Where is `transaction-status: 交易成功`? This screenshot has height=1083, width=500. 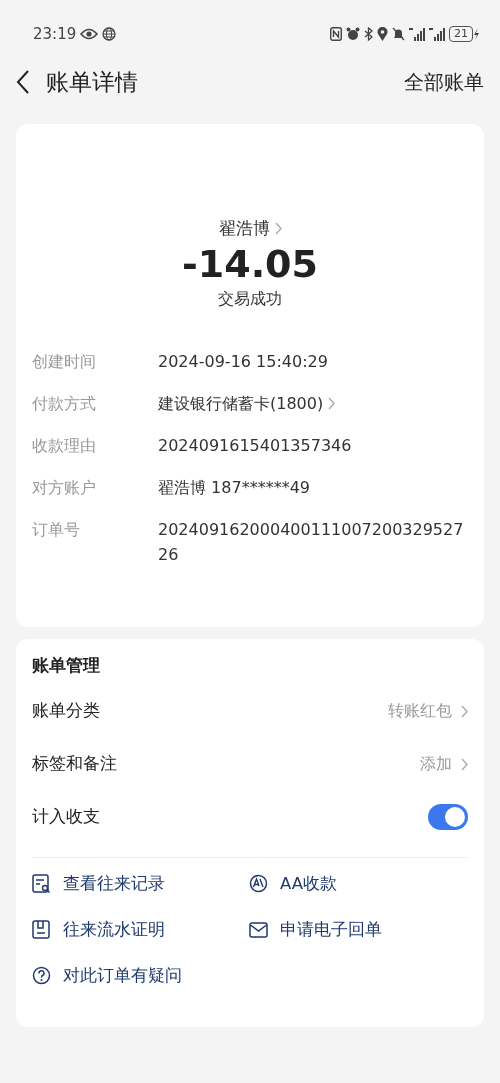
transaction-status: 交易成功 is located at coordinates (250, 299).